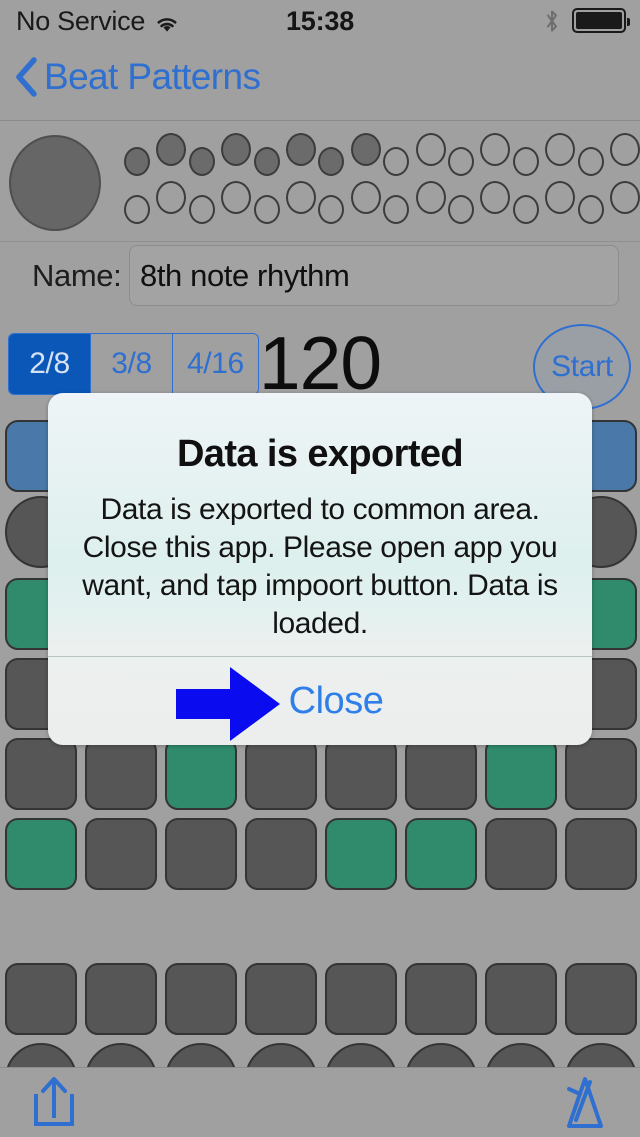 The image size is (640, 1137). I want to click on status-bar-right, so click(587, 20).